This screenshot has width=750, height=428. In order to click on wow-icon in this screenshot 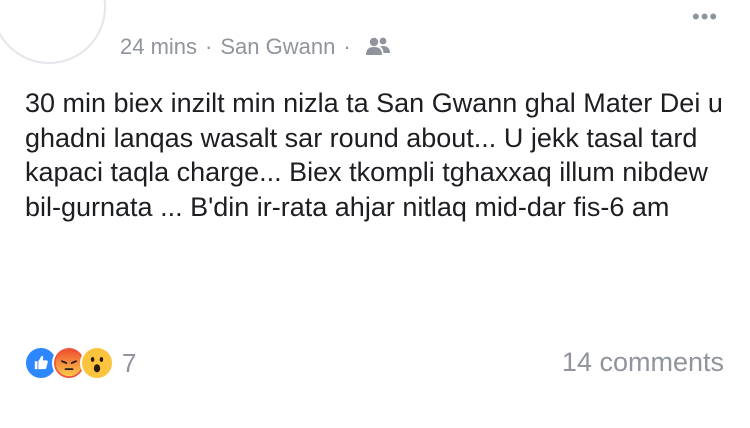, I will do `click(97, 363)`.